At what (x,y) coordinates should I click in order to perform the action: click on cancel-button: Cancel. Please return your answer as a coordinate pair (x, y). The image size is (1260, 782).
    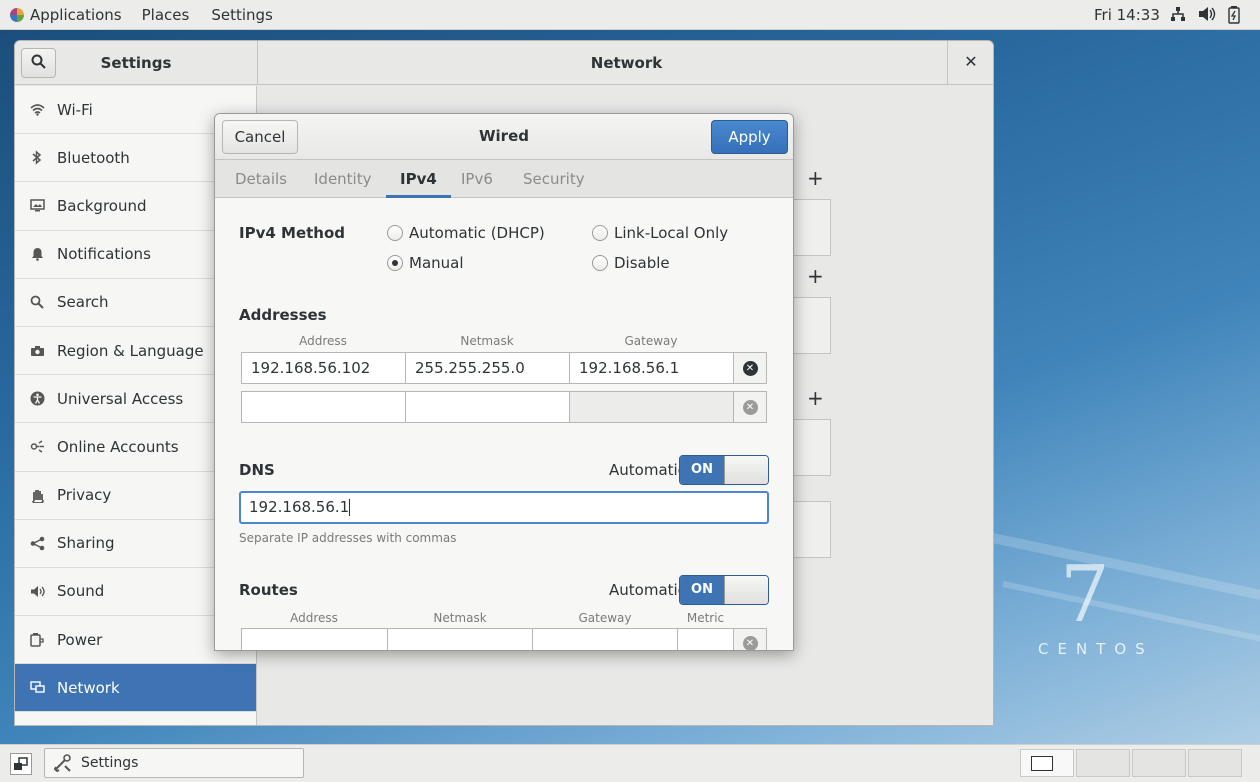
    Looking at the image, I should click on (260, 137).